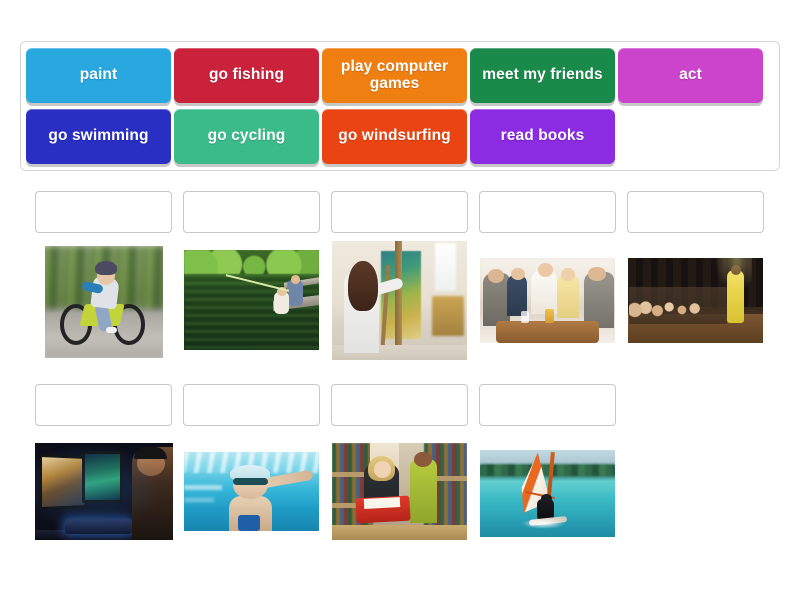  I want to click on fishing-photo, so click(251, 300).